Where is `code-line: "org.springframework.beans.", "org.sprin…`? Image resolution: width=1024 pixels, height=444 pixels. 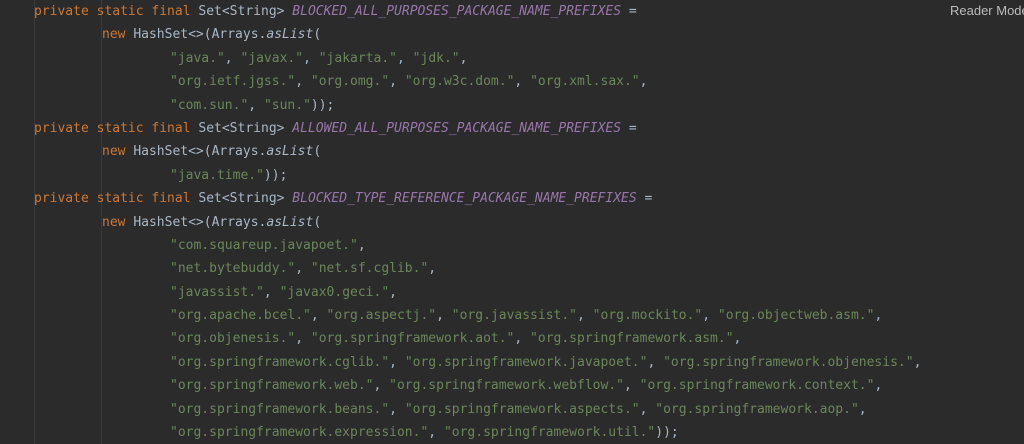
code-line: "org.springframework.beans.", "org.sprin… is located at coordinates (489, 409).